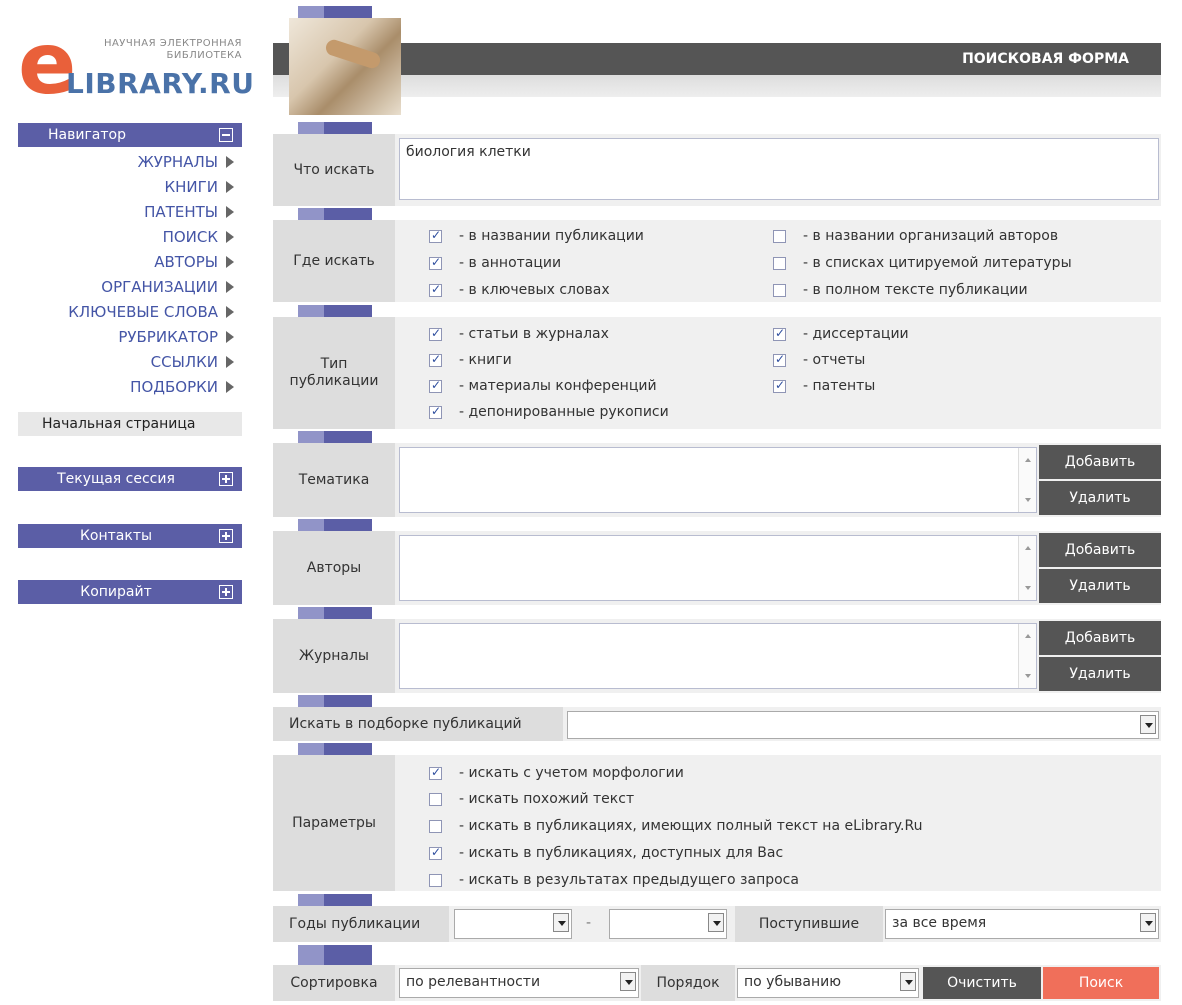  What do you see at coordinates (334, 480) in the screenshot?
I see `topic-label: Тематика` at bounding box center [334, 480].